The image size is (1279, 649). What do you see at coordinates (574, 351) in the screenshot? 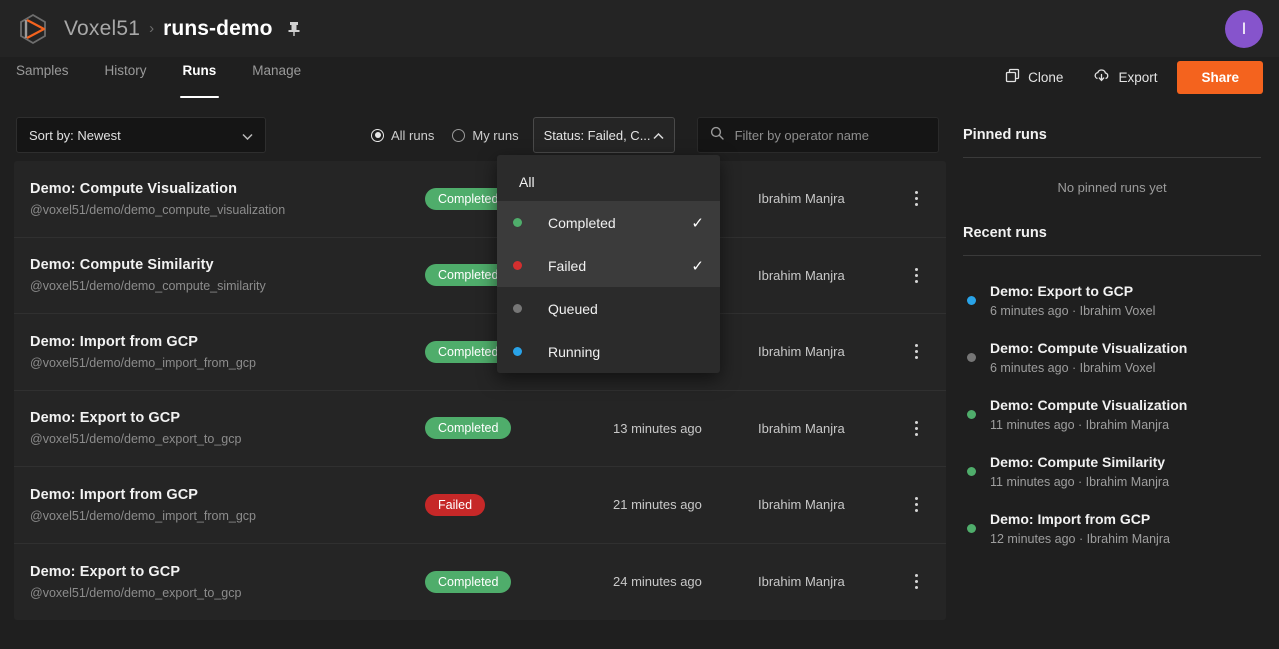
I see `menu-item-label: Running` at bounding box center [574, 351].